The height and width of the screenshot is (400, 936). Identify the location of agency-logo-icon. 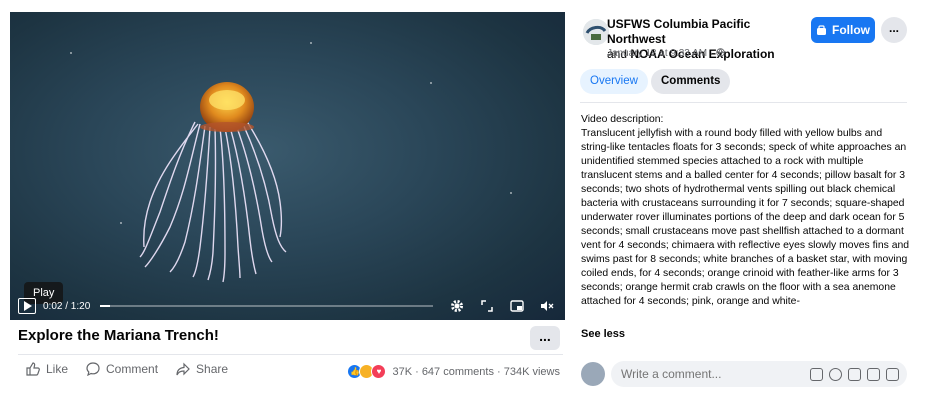
(596, 32).